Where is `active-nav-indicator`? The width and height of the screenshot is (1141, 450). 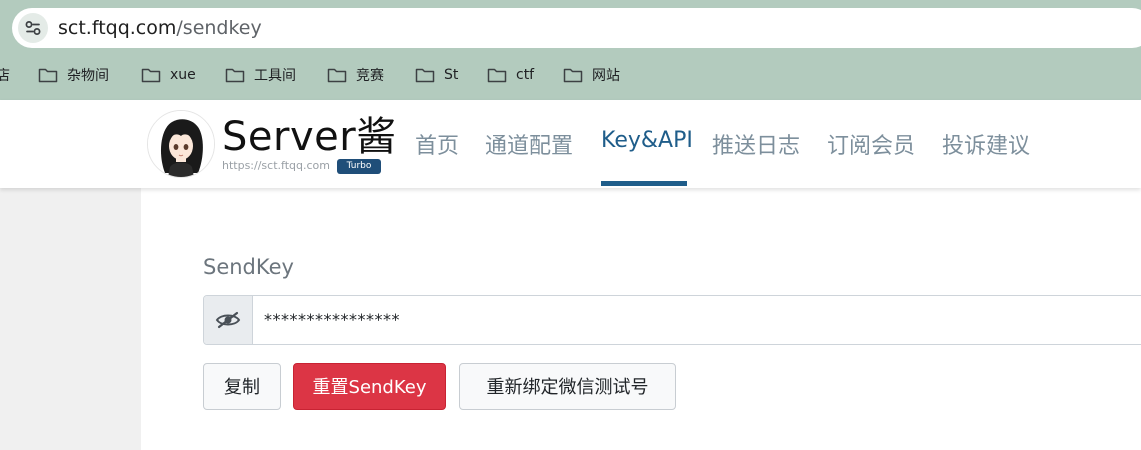 active-nav-indicator is located at coordinates (644, 183).